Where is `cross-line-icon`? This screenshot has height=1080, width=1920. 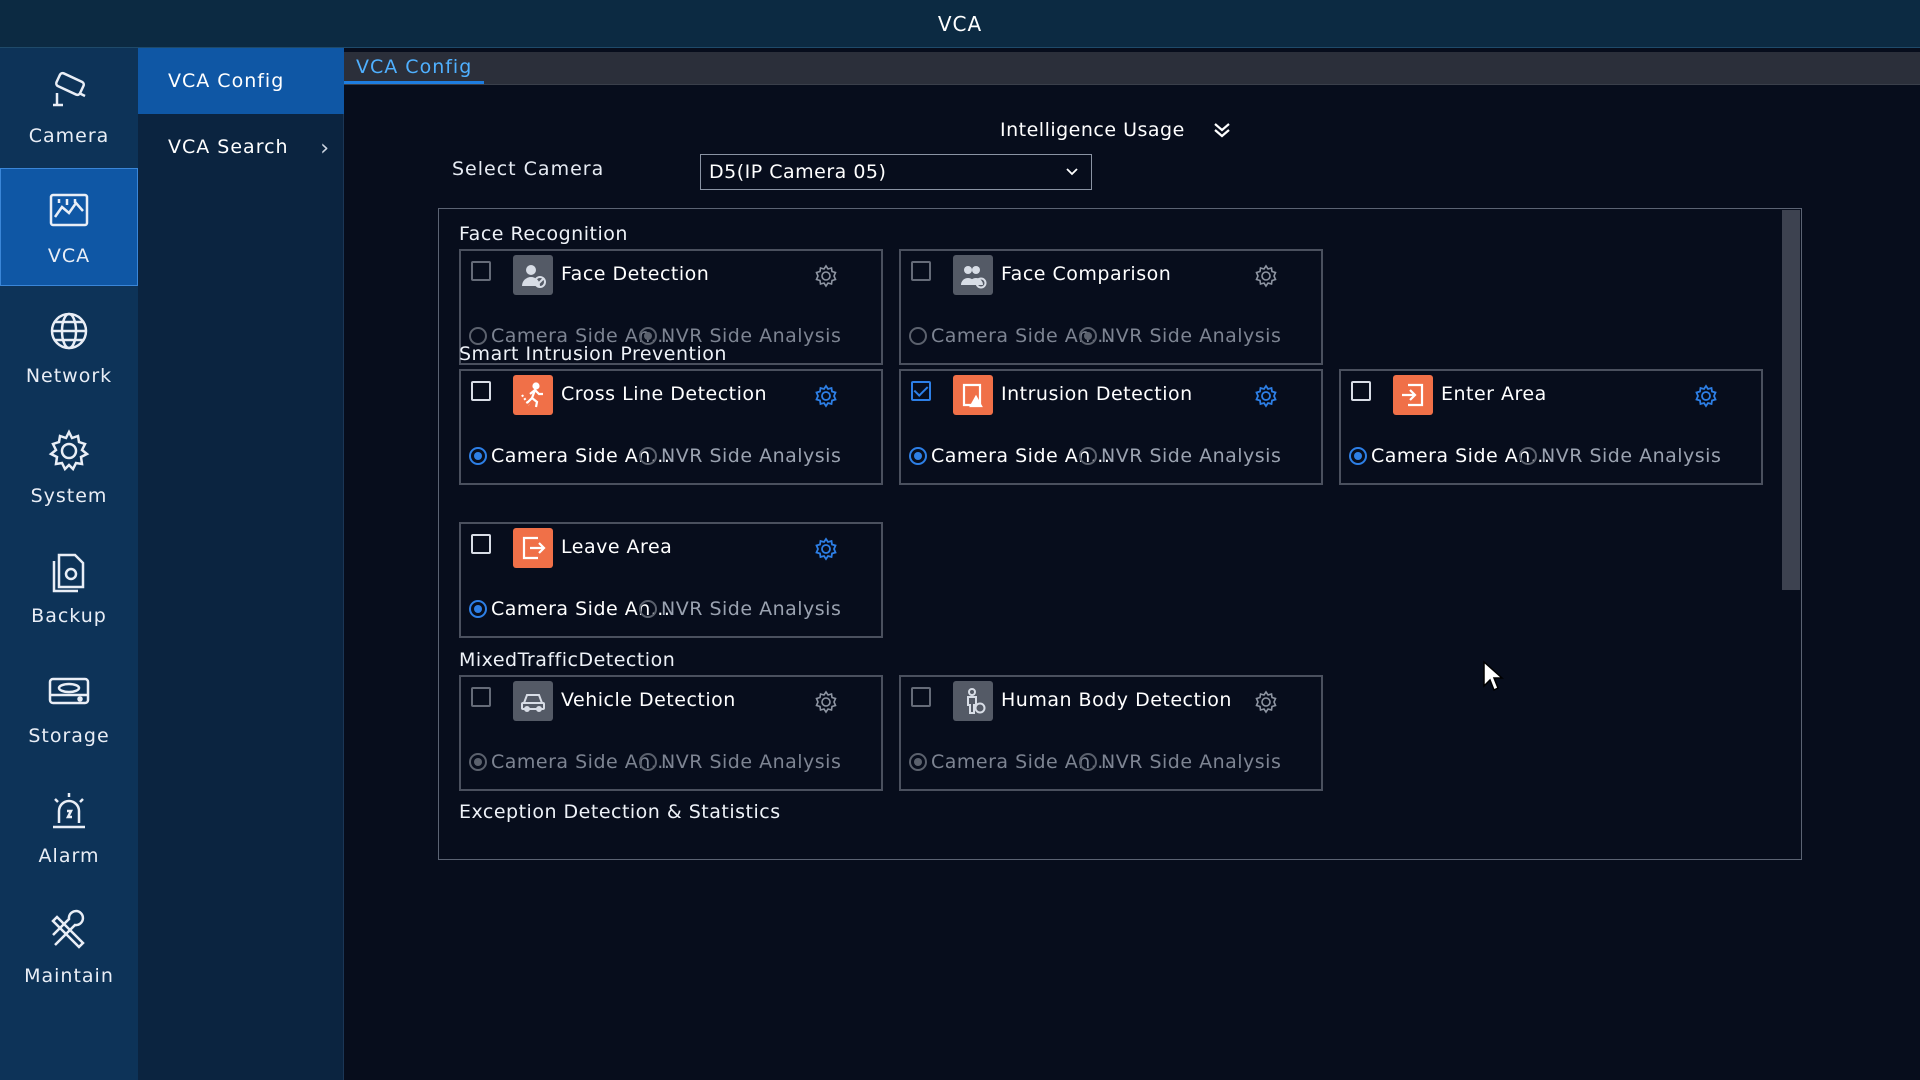
cross-line-icon is located at coordinates (533, 395).